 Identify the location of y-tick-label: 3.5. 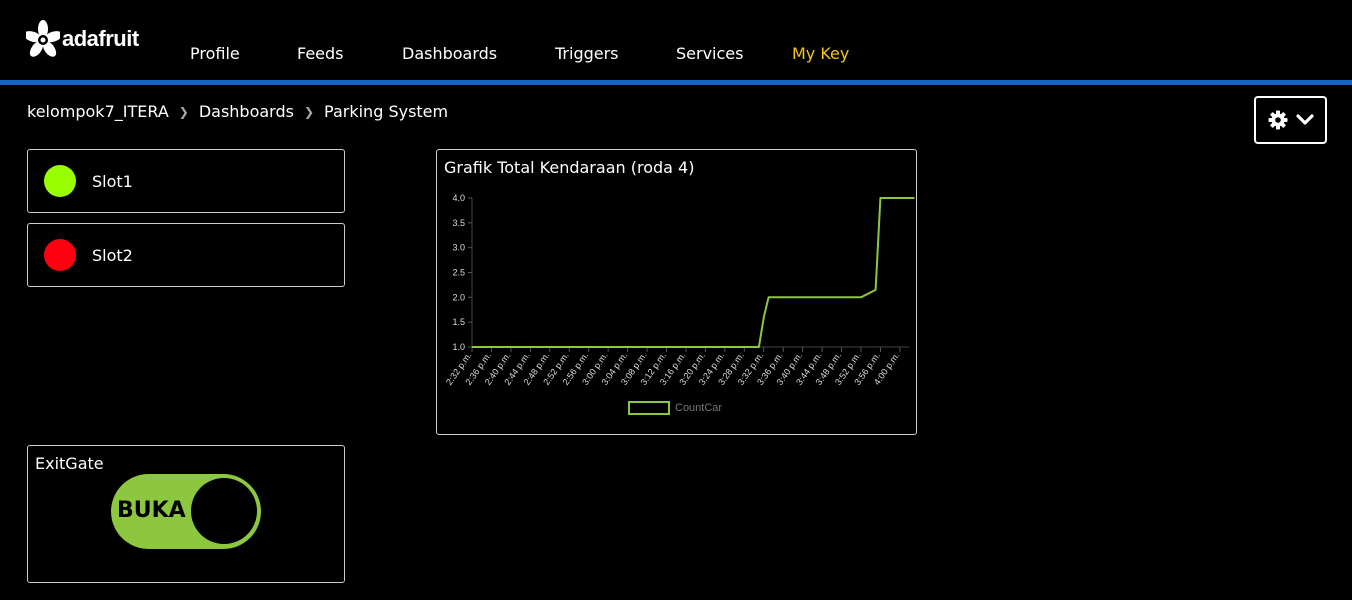
(458, 223).